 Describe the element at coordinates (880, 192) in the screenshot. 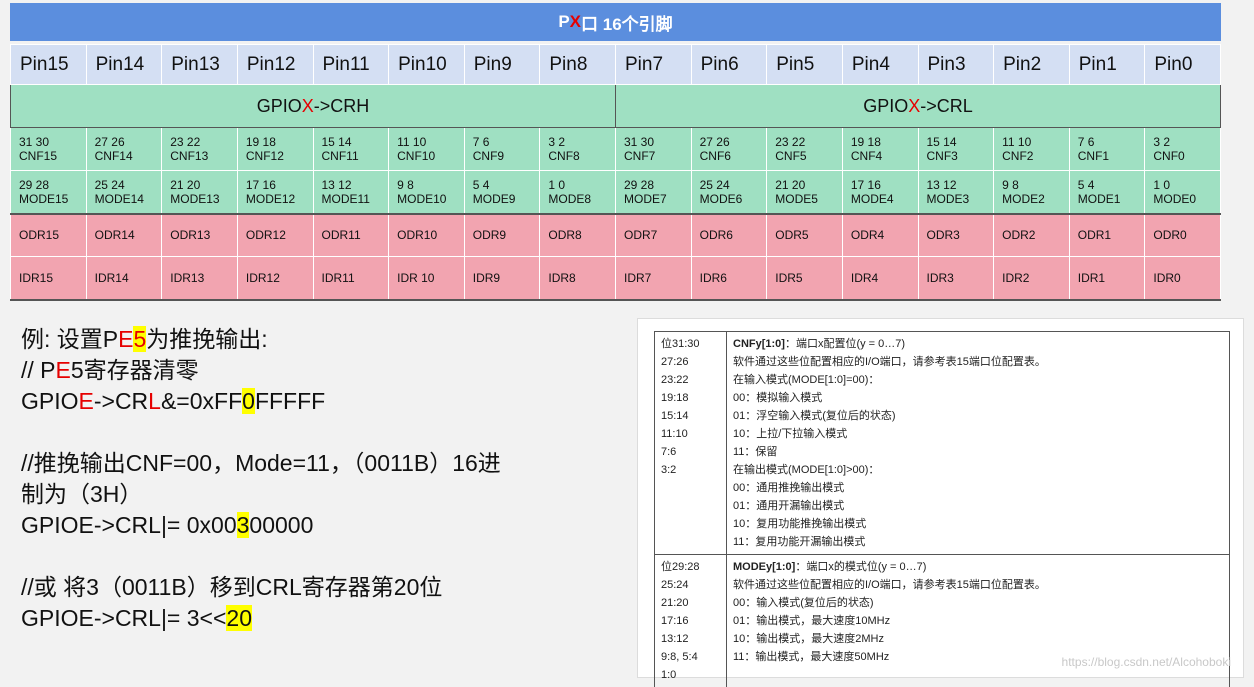

I see `mode-cell: 17 16 MODE4` at that location.